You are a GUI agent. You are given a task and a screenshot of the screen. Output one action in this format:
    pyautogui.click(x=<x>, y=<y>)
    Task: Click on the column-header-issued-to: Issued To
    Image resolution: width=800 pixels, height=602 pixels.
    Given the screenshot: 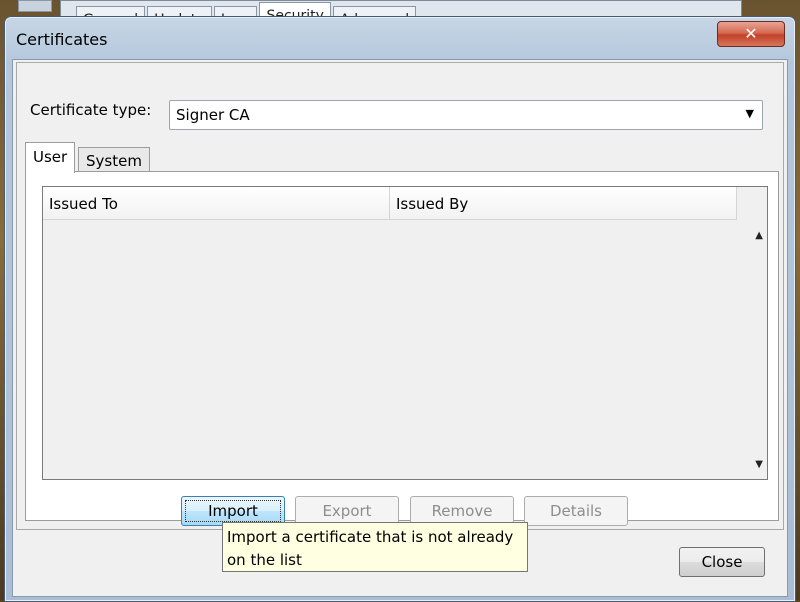 What is the action you would take?
    pyautogui.click(x=216, y=203)
    